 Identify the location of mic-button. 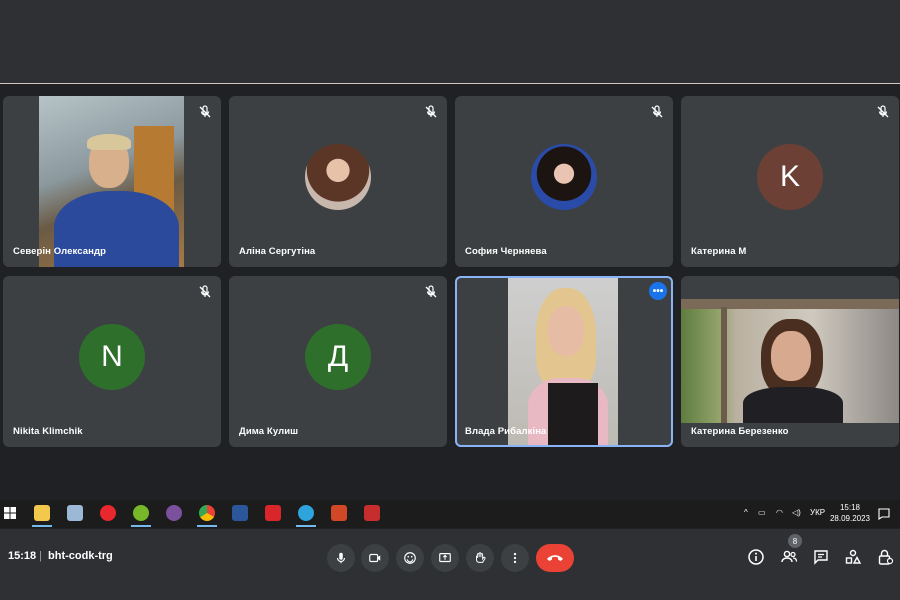
(341, 558).